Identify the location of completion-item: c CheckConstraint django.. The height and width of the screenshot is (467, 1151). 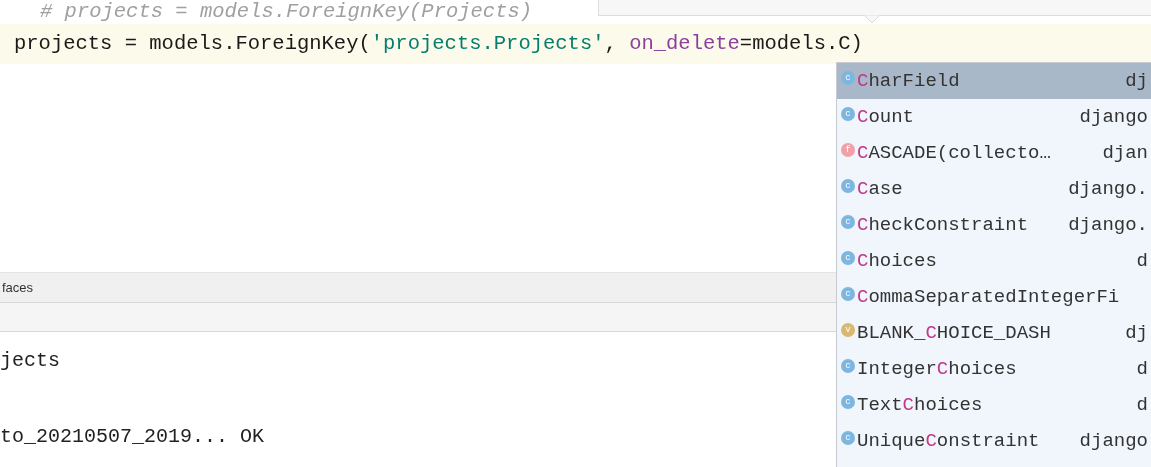
(994, 225).